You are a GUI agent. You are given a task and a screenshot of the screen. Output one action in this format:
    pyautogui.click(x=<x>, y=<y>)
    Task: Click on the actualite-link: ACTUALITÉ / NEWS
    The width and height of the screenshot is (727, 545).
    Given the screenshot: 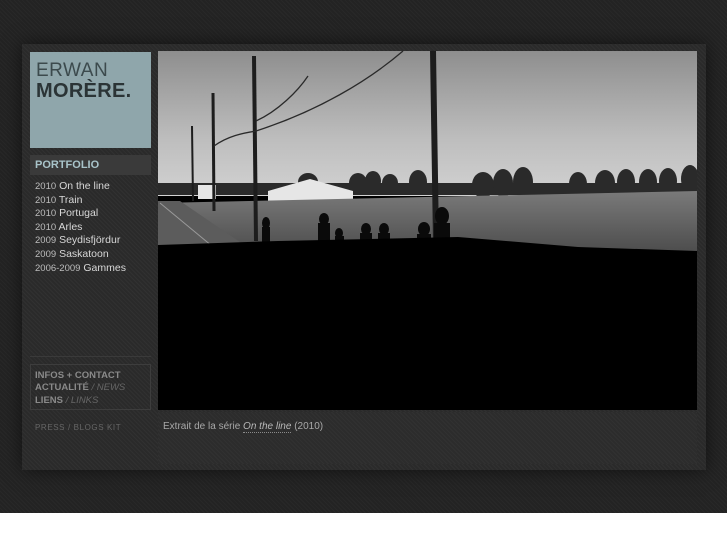 What is the action you would take?
    pyautogui.click(x=80, y=387)
    